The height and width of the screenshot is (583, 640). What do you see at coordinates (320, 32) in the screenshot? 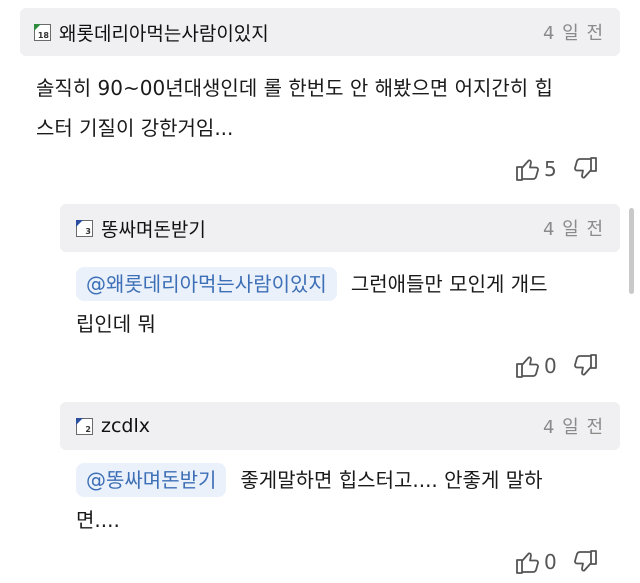
I see `comment-header: 18 왜롯데리아먹는사람이있지 4 일 전` at bounding box center [320, 32].